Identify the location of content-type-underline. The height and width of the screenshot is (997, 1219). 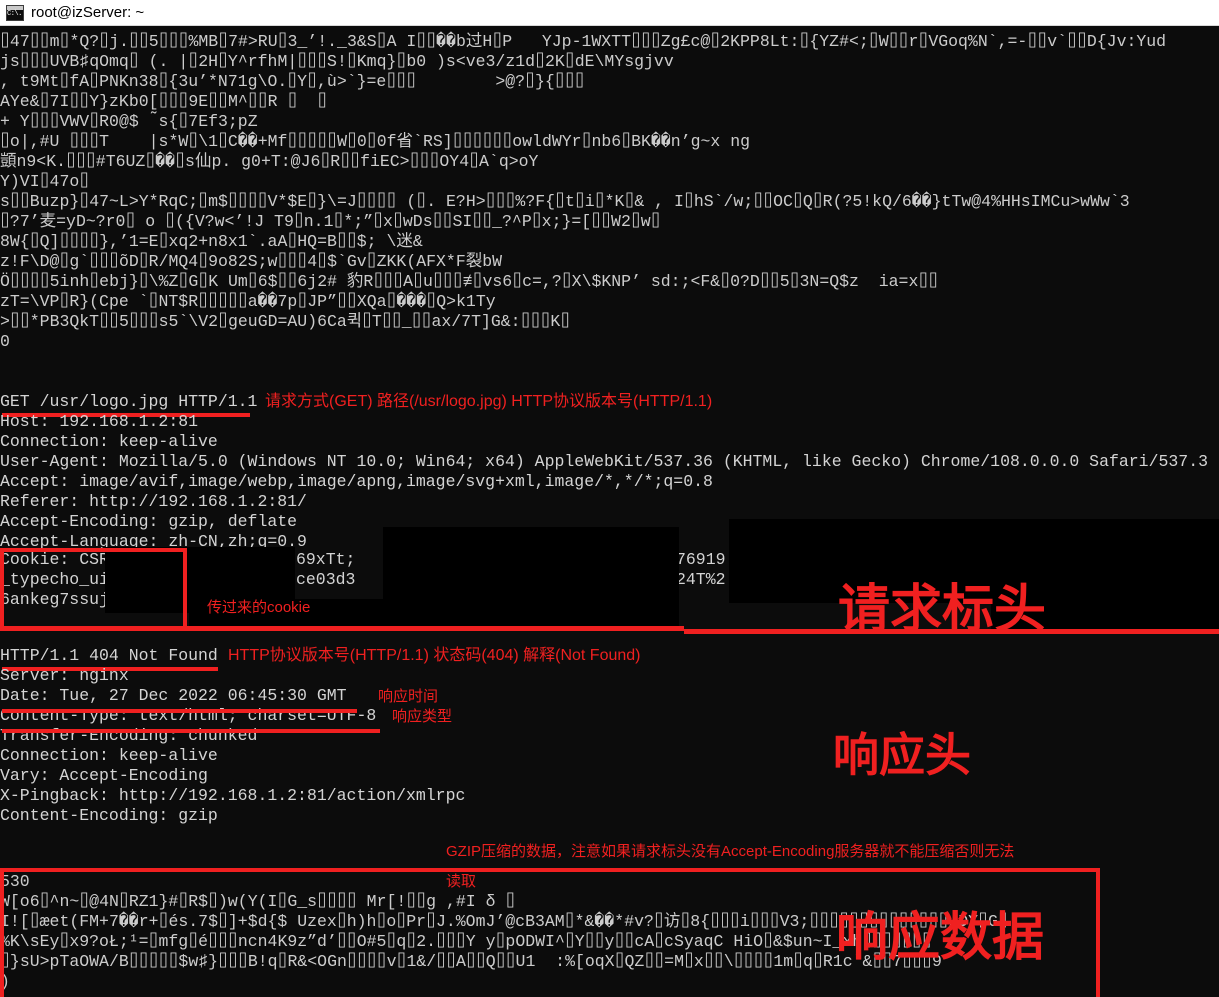
(191, 731).